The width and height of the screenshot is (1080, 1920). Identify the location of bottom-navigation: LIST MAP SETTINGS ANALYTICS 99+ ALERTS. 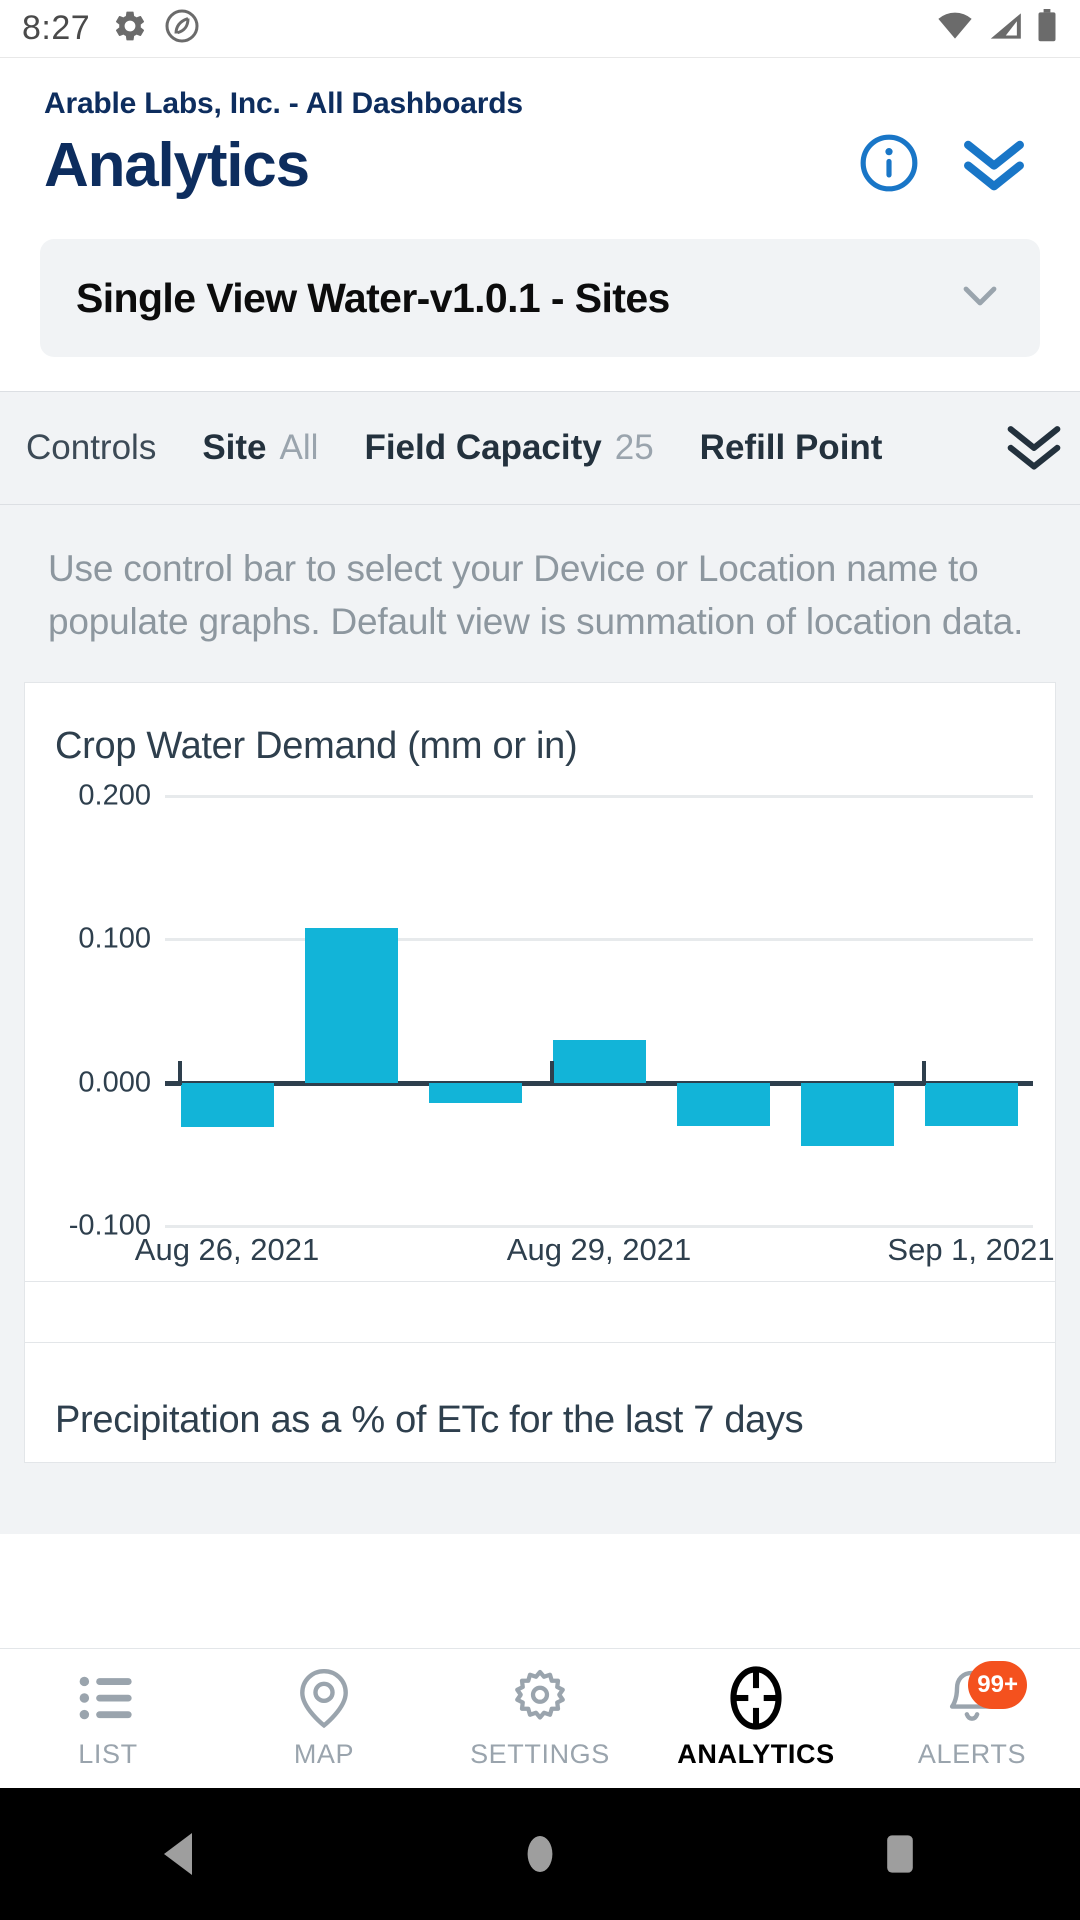
(540, 1718).